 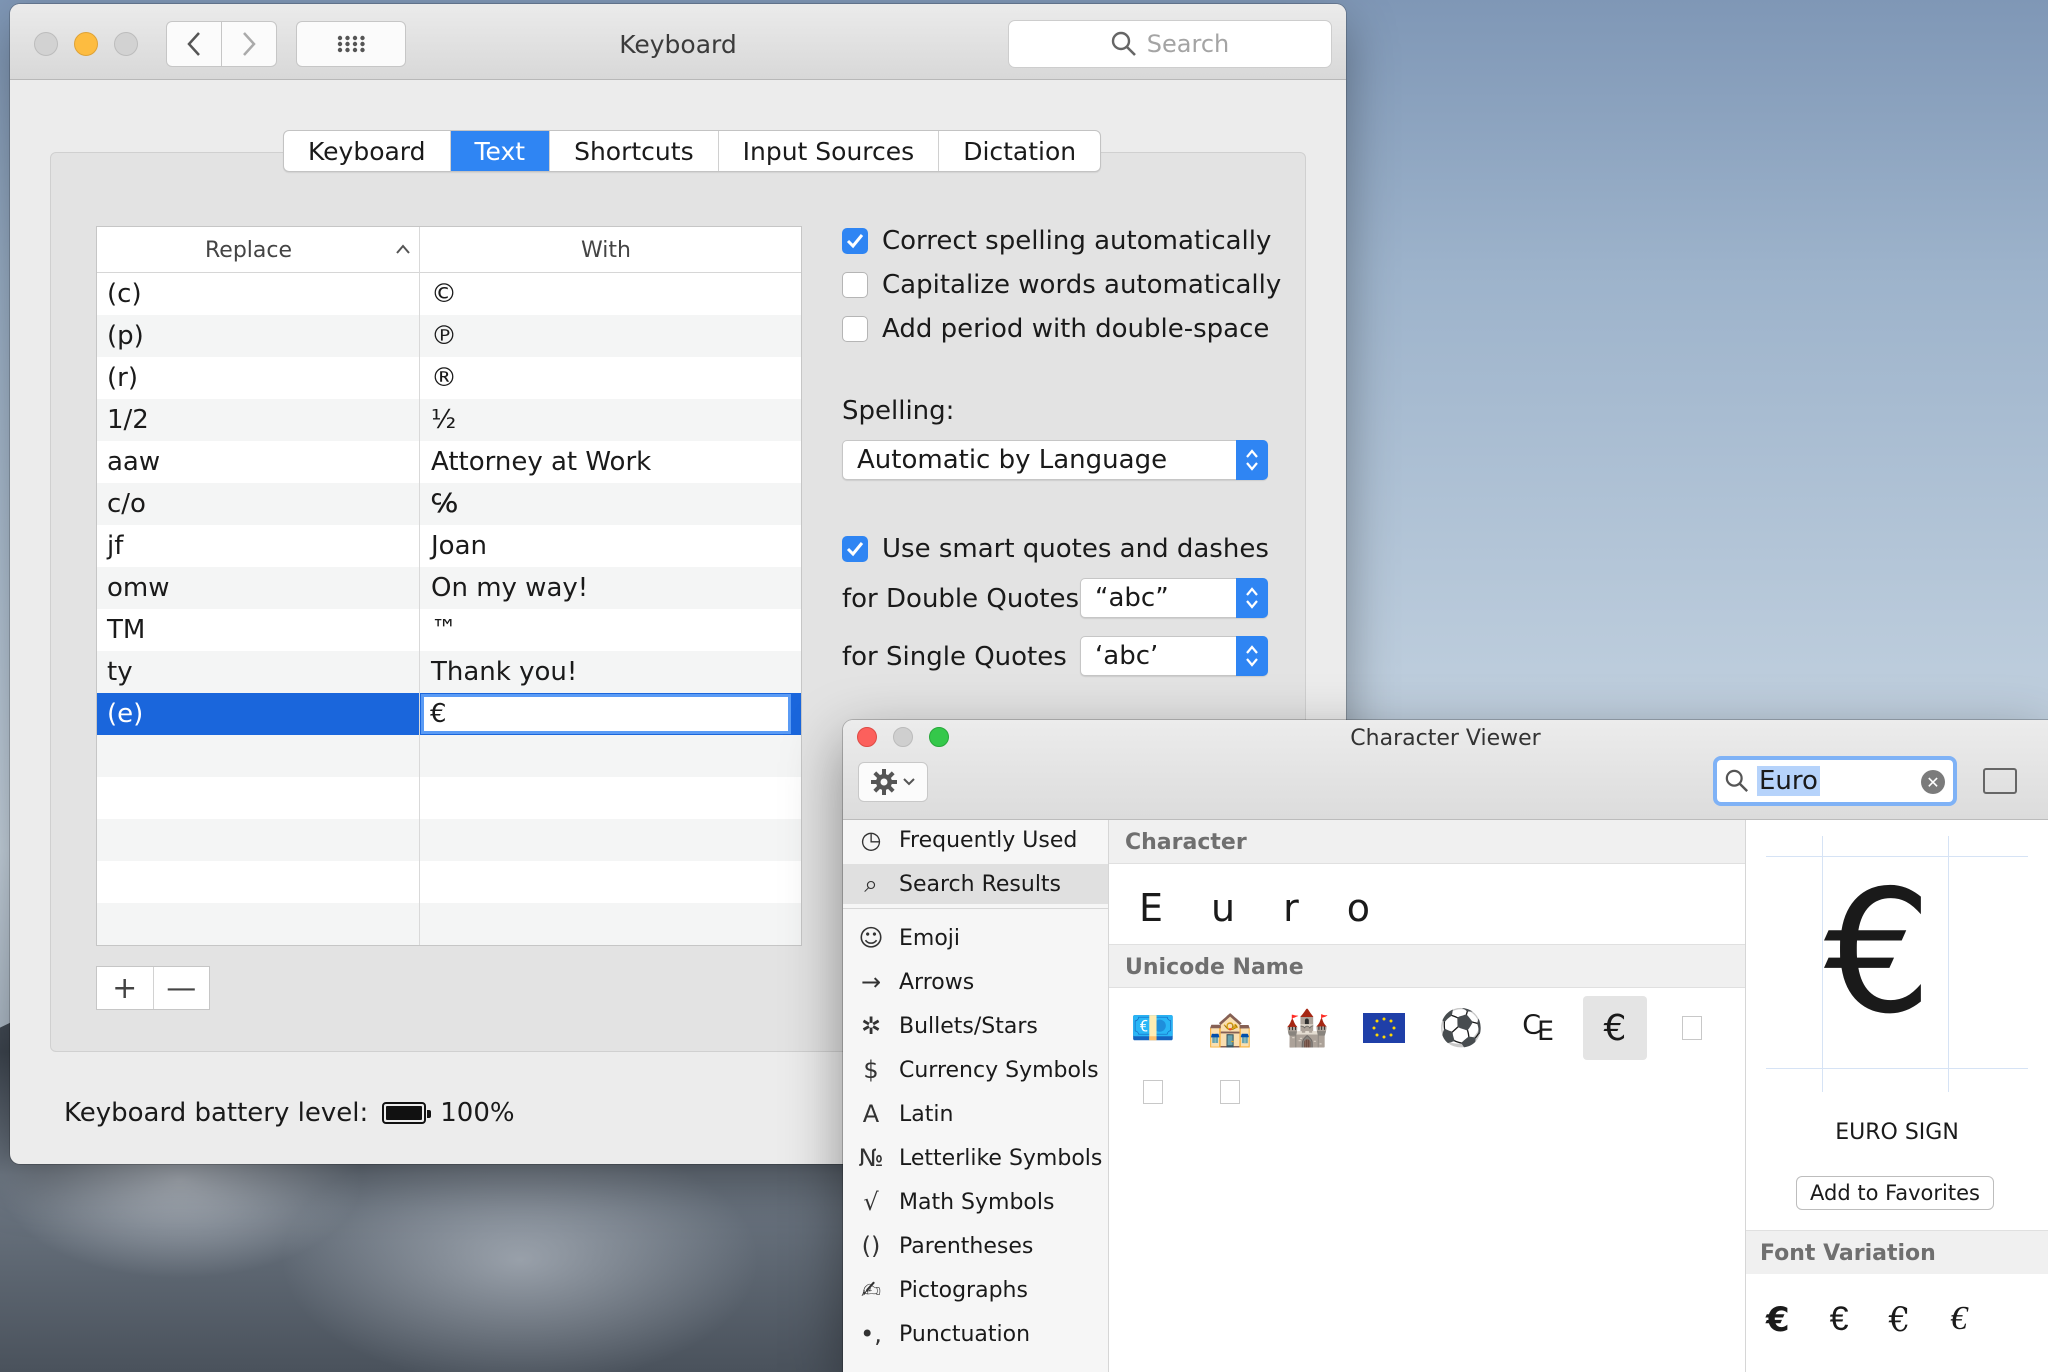 I want to click on category-letterlike-symbols: № Letterlike Symbols, so click(x=975, y=1158).